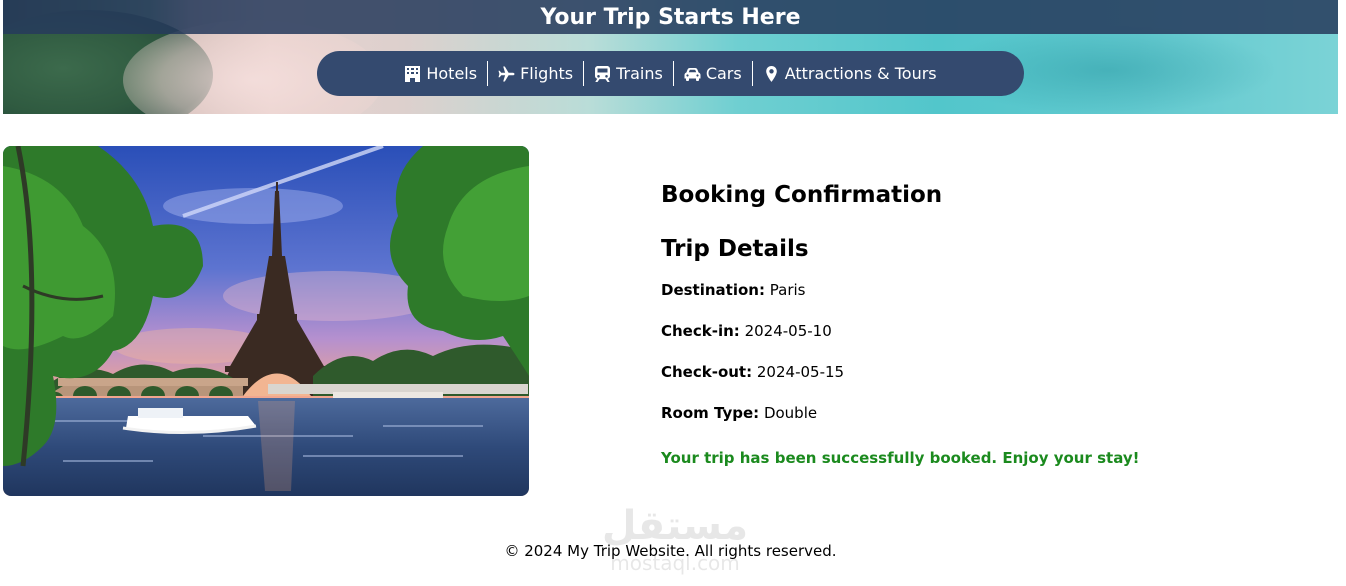 Image resolution: width=1346 pixels, height=586 pixels. I want to click on page-title: Your Trip Starts Here, so click(670, 17).